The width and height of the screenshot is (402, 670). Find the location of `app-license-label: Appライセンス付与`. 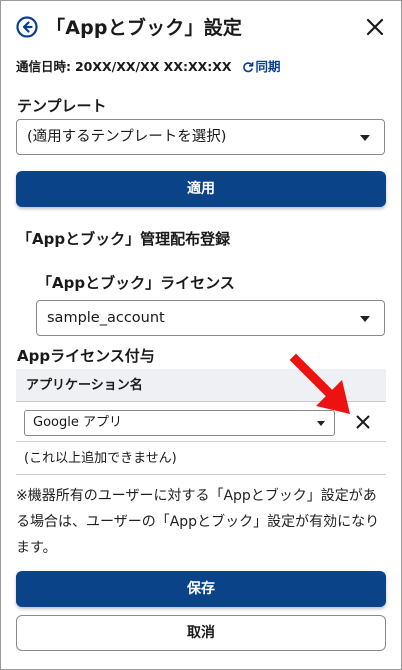

app-license-label: Appライセンス付与 is located at coordinates (86, 356).